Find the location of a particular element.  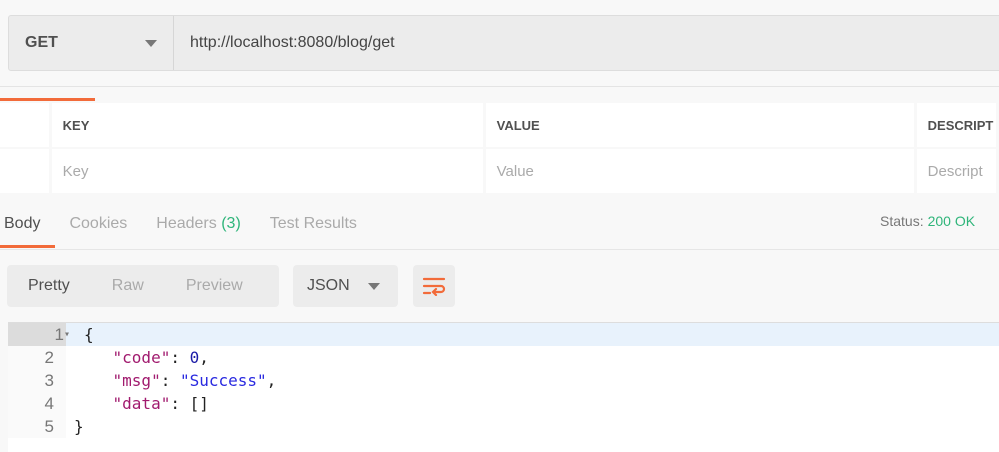

value-input: Value is located at coordinates (699, 171).